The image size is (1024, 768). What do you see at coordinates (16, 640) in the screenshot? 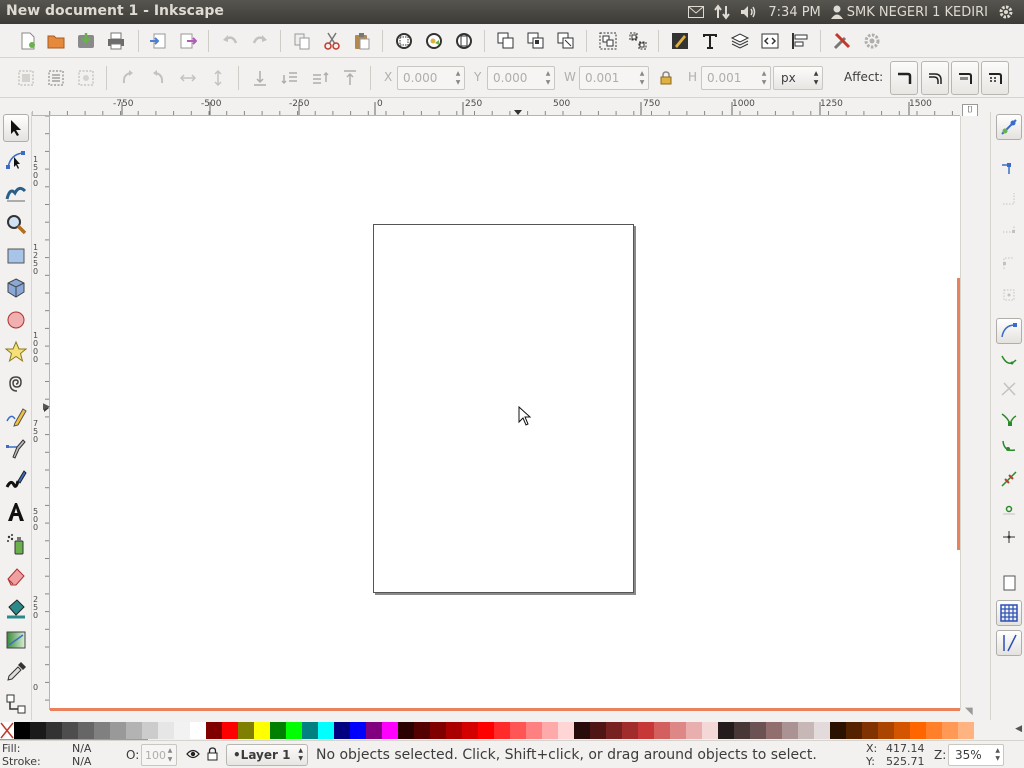
I see `gradient-tool` at bounding box center [16, 640].